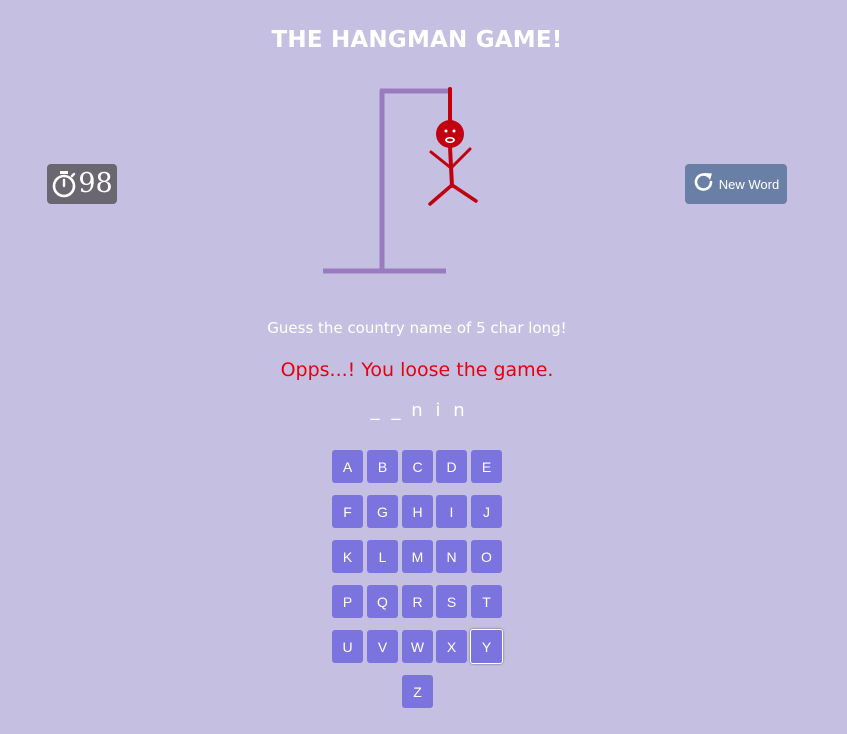 Image resolution: width=847 pixels, height=734 pixels. I want to click on status-message: Opps...! You loose the game., so click(417, 370).